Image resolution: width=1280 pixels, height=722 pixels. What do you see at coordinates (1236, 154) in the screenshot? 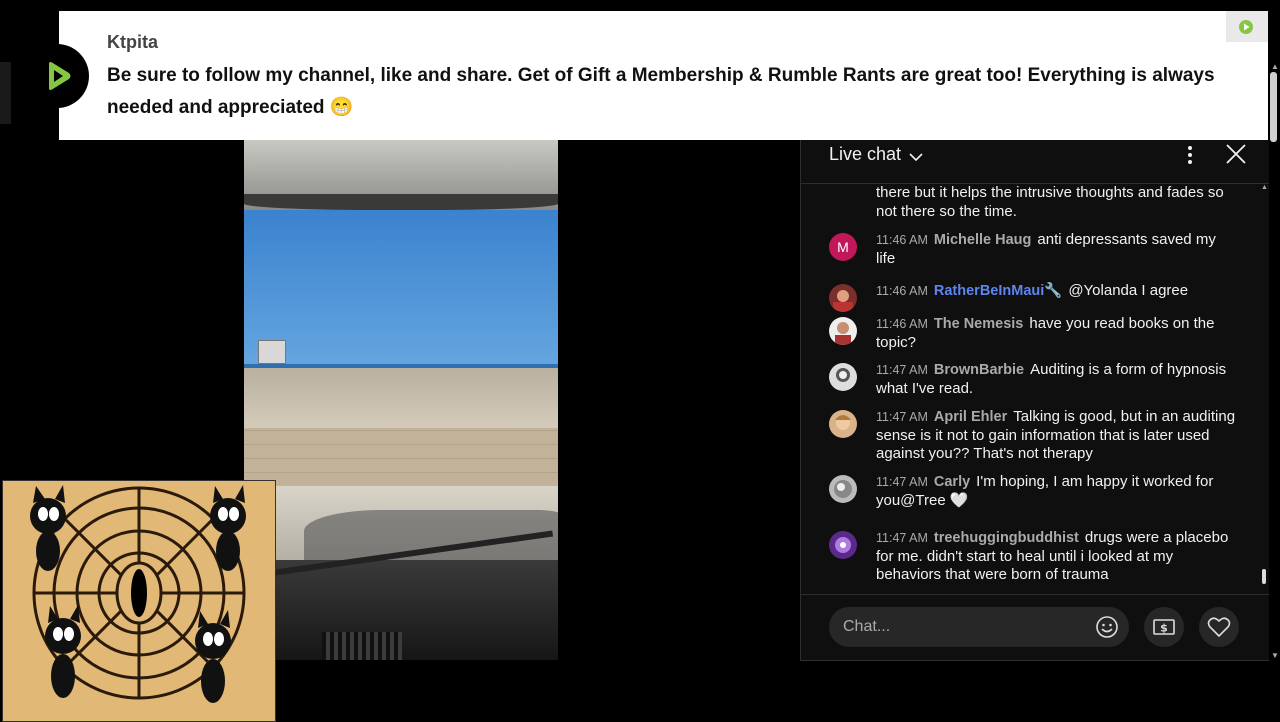
I see `close-icon` at bounding box center [1236, 154].